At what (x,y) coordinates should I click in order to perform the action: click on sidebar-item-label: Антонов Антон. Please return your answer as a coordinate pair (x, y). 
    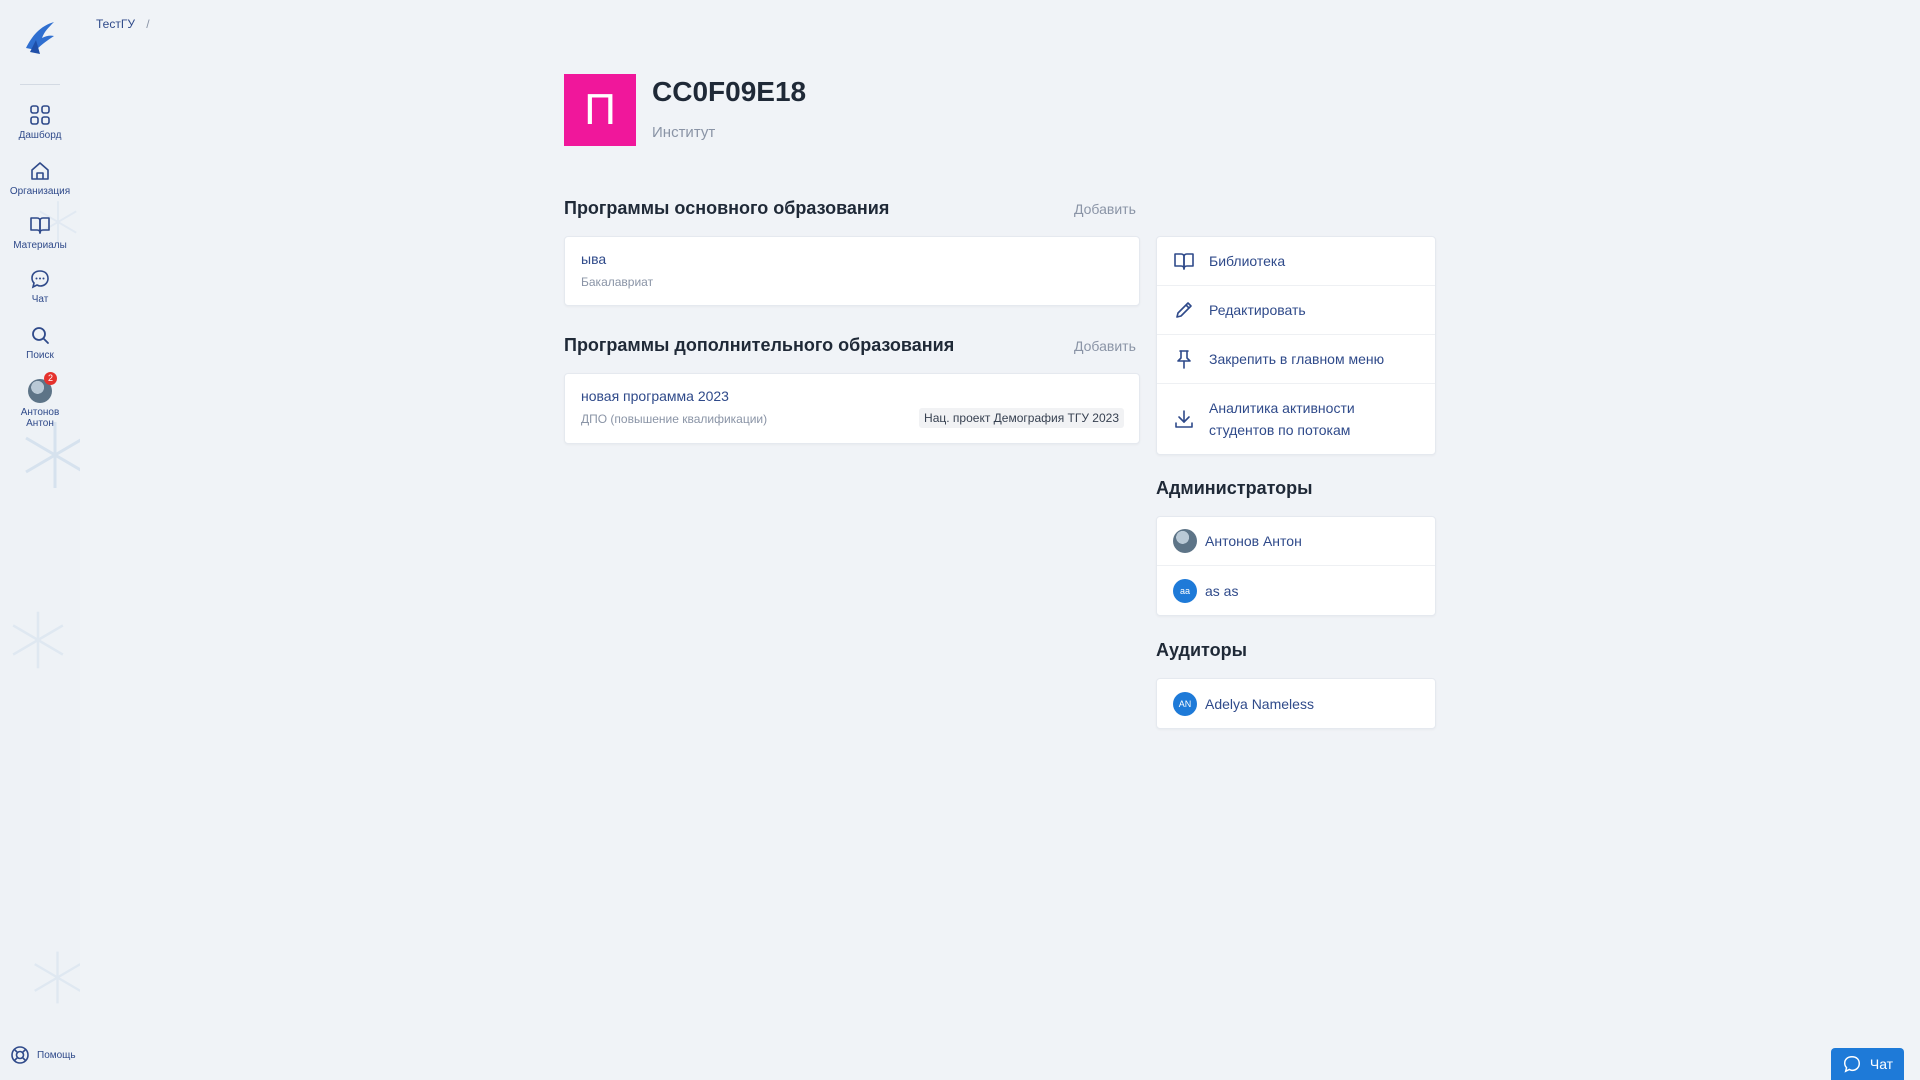
    Looking at the image, I should click on (40, 418).